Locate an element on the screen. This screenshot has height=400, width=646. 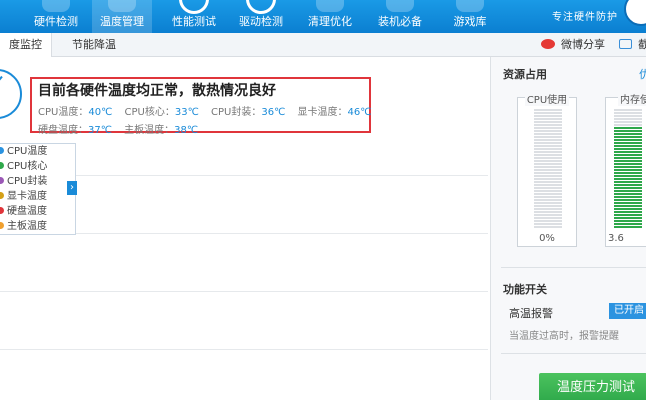
tab-energy-saving: 节能降温 is located at coordinates (94, 45).